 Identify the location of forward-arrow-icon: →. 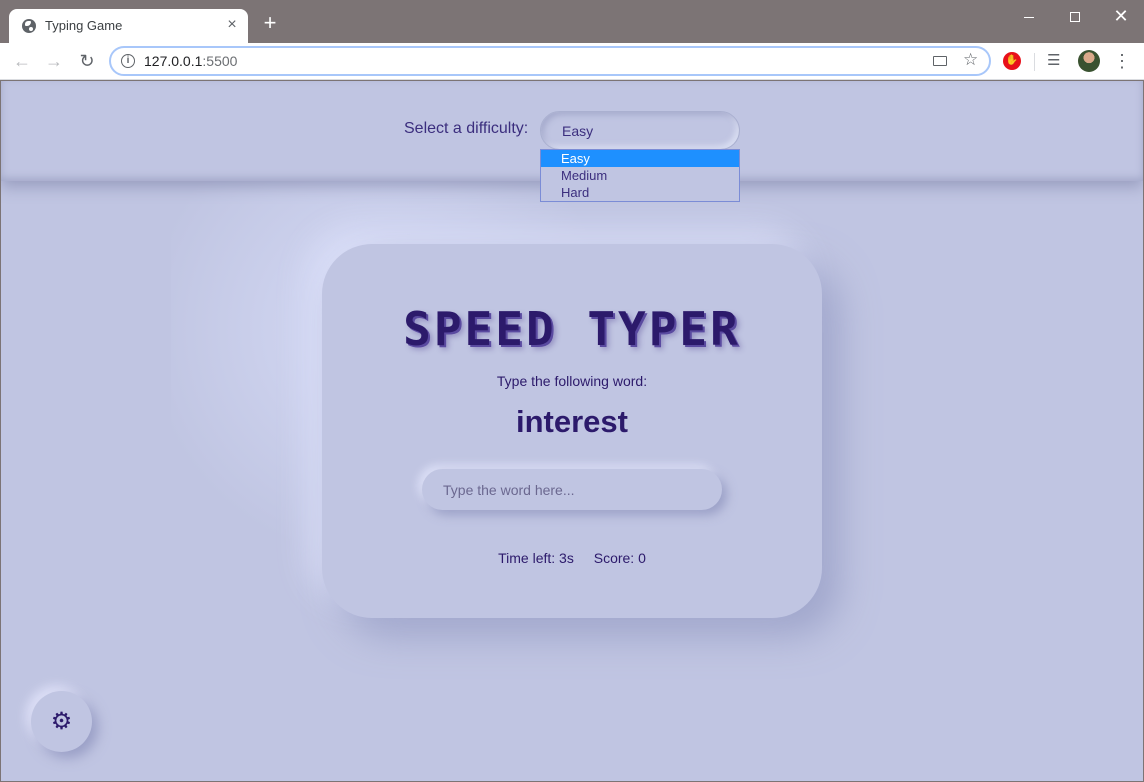
(54, 61).